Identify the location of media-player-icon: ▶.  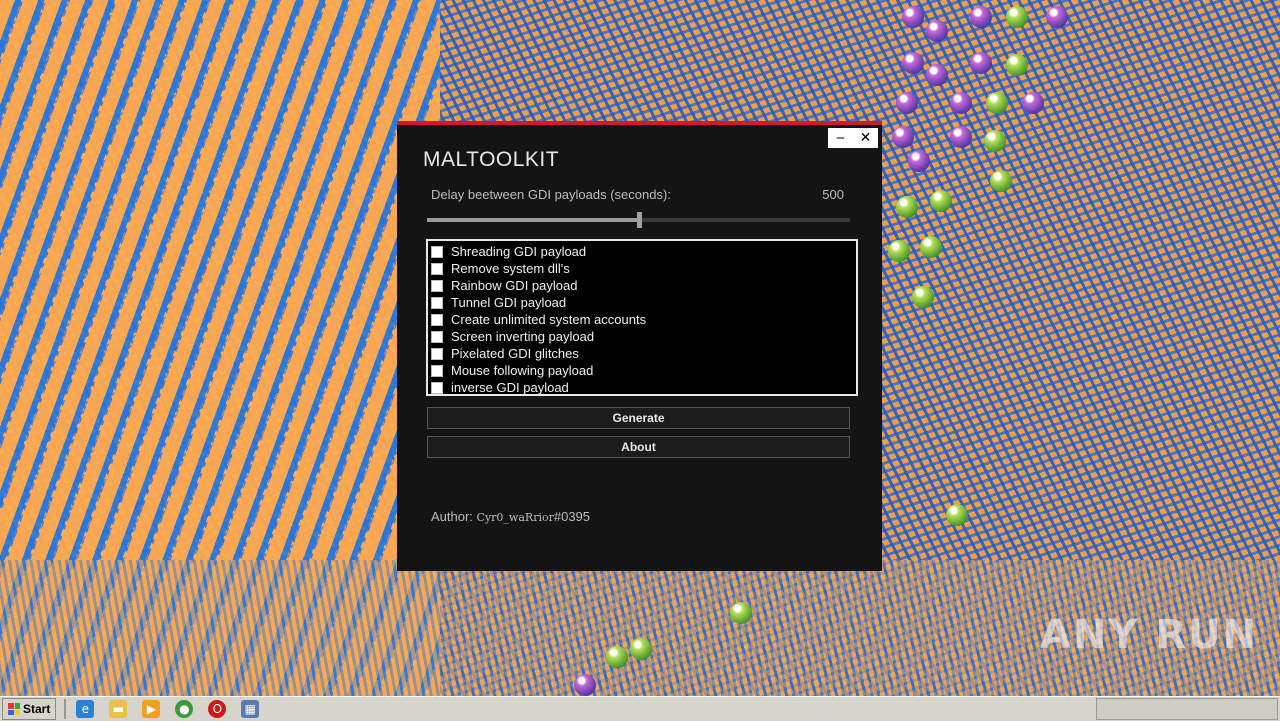
(151, 709).